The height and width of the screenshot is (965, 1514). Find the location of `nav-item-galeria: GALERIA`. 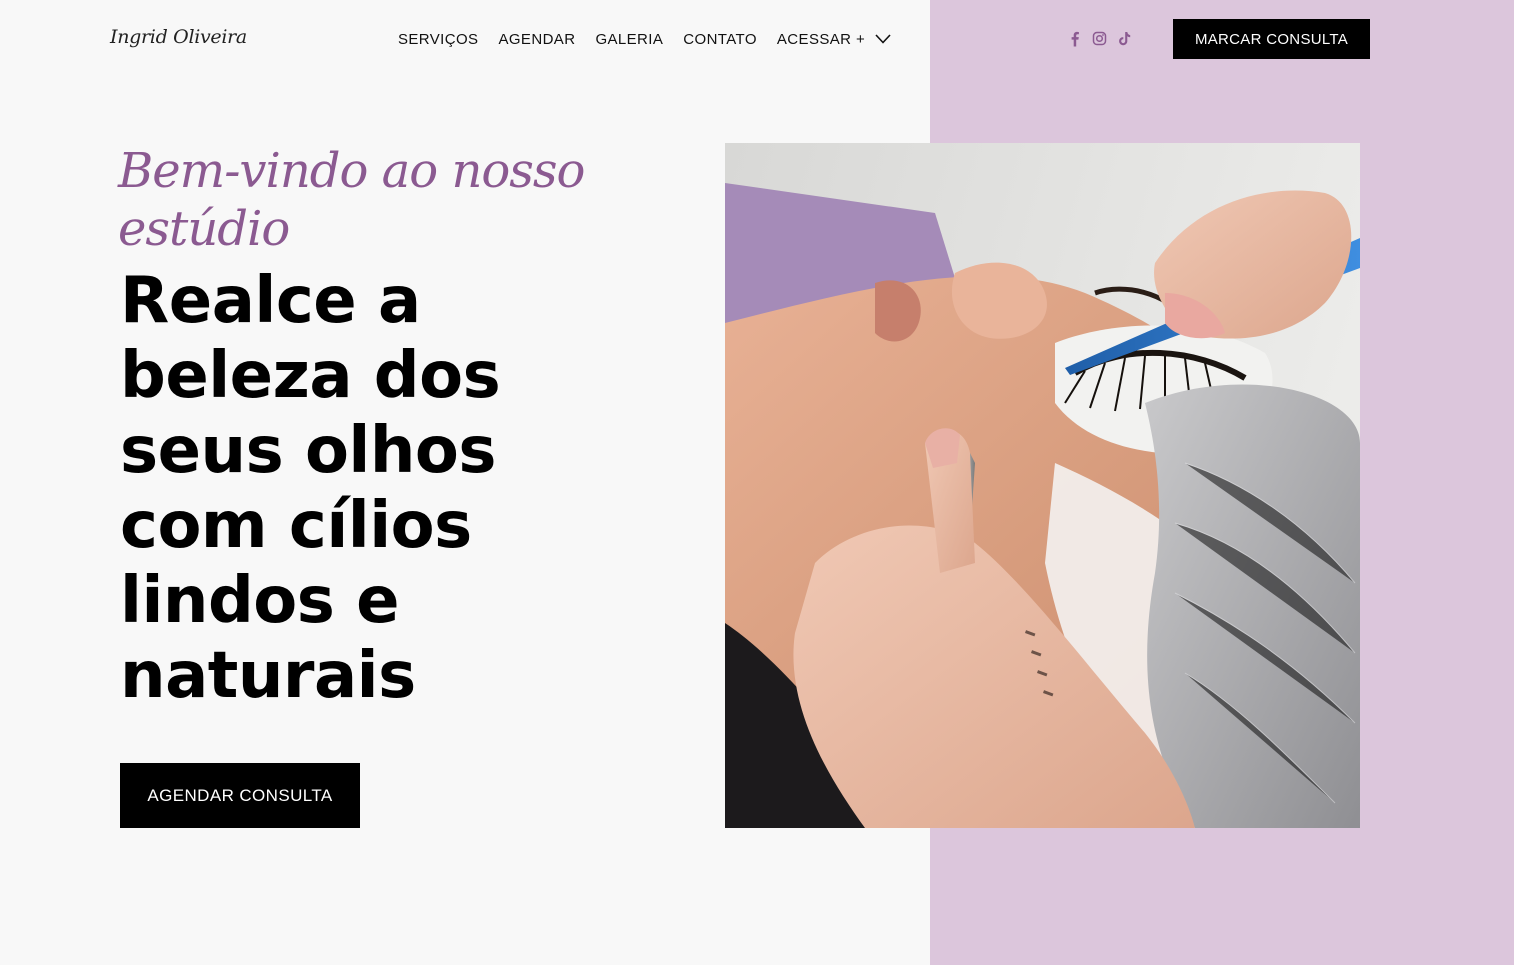

nav-item-galeria: GALERIA is located at coordinates (629, 39).